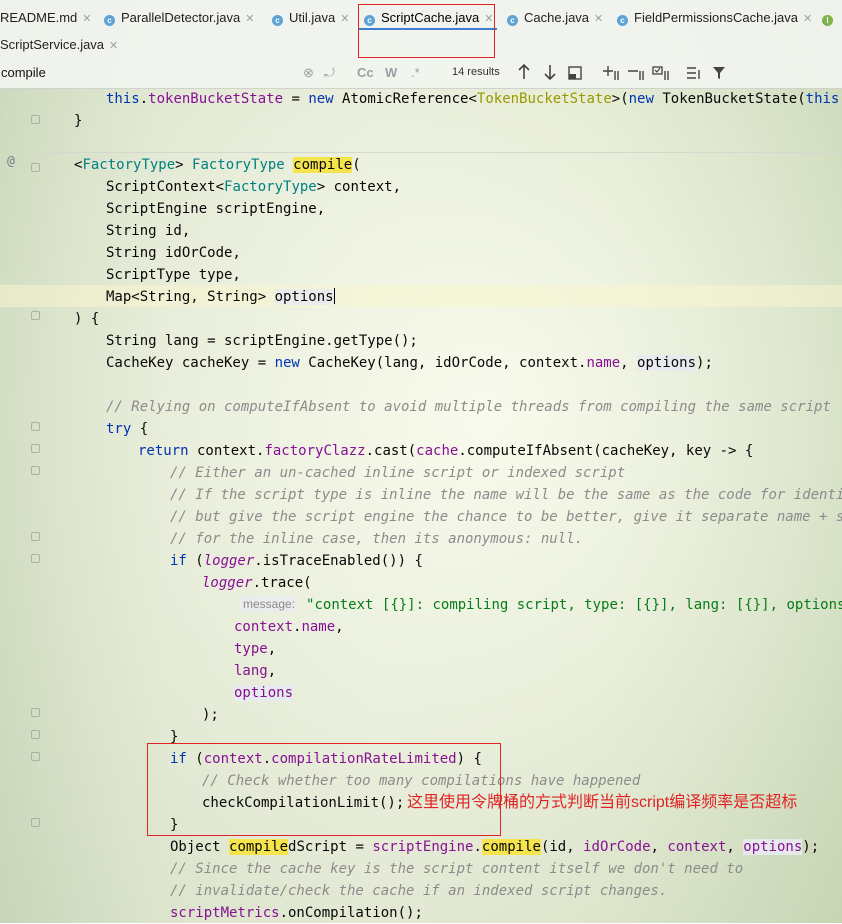  Describe the element at coordinates (719, 74) in the screenshot. I see `filter-icon` at that location.